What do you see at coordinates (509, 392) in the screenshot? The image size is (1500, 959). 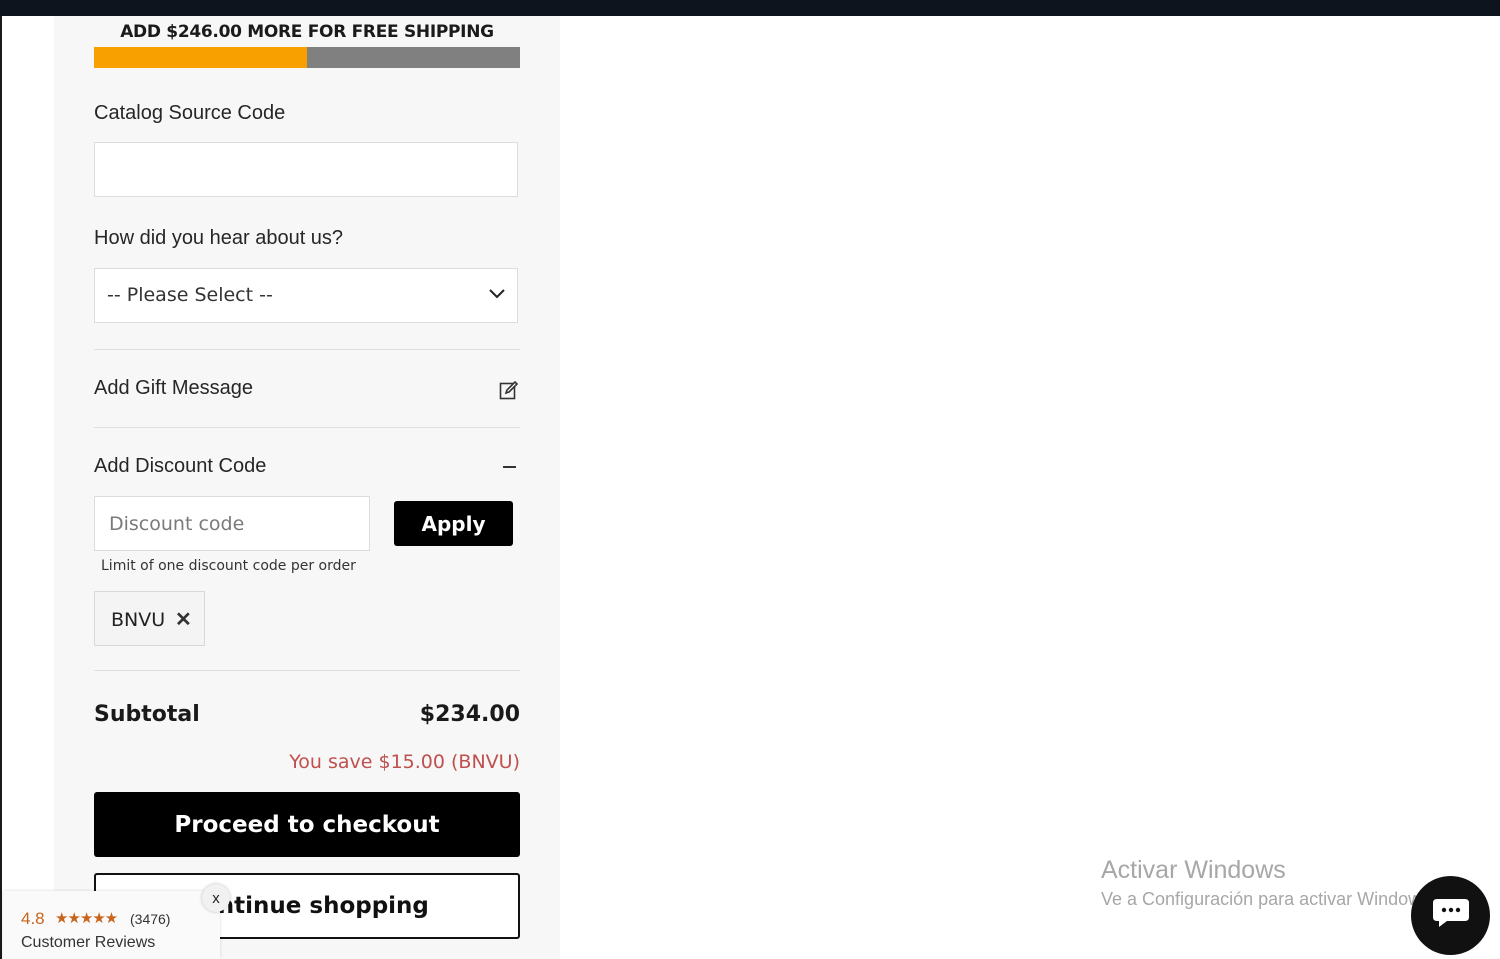 I see `edit-icon` at bounding box center [509, 392].